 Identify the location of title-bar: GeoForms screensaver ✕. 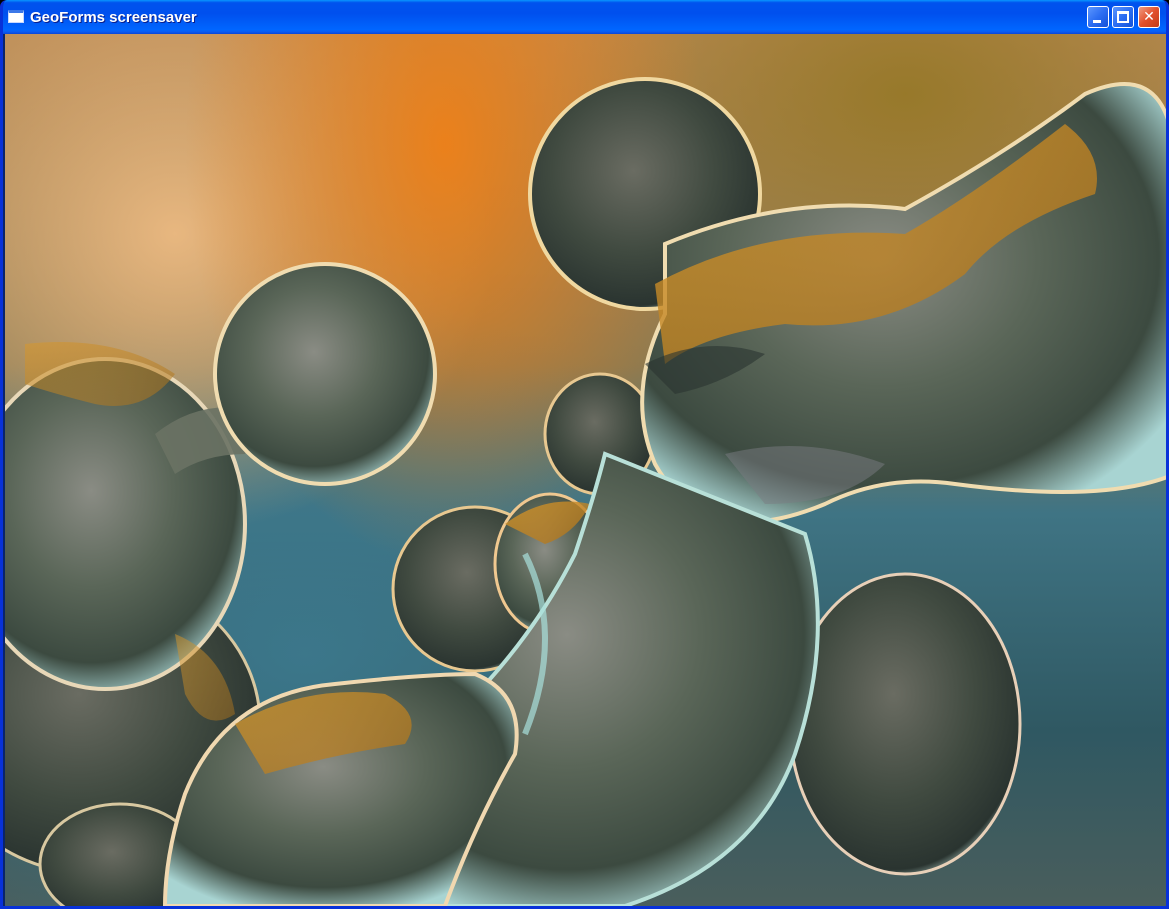
(584, 17).